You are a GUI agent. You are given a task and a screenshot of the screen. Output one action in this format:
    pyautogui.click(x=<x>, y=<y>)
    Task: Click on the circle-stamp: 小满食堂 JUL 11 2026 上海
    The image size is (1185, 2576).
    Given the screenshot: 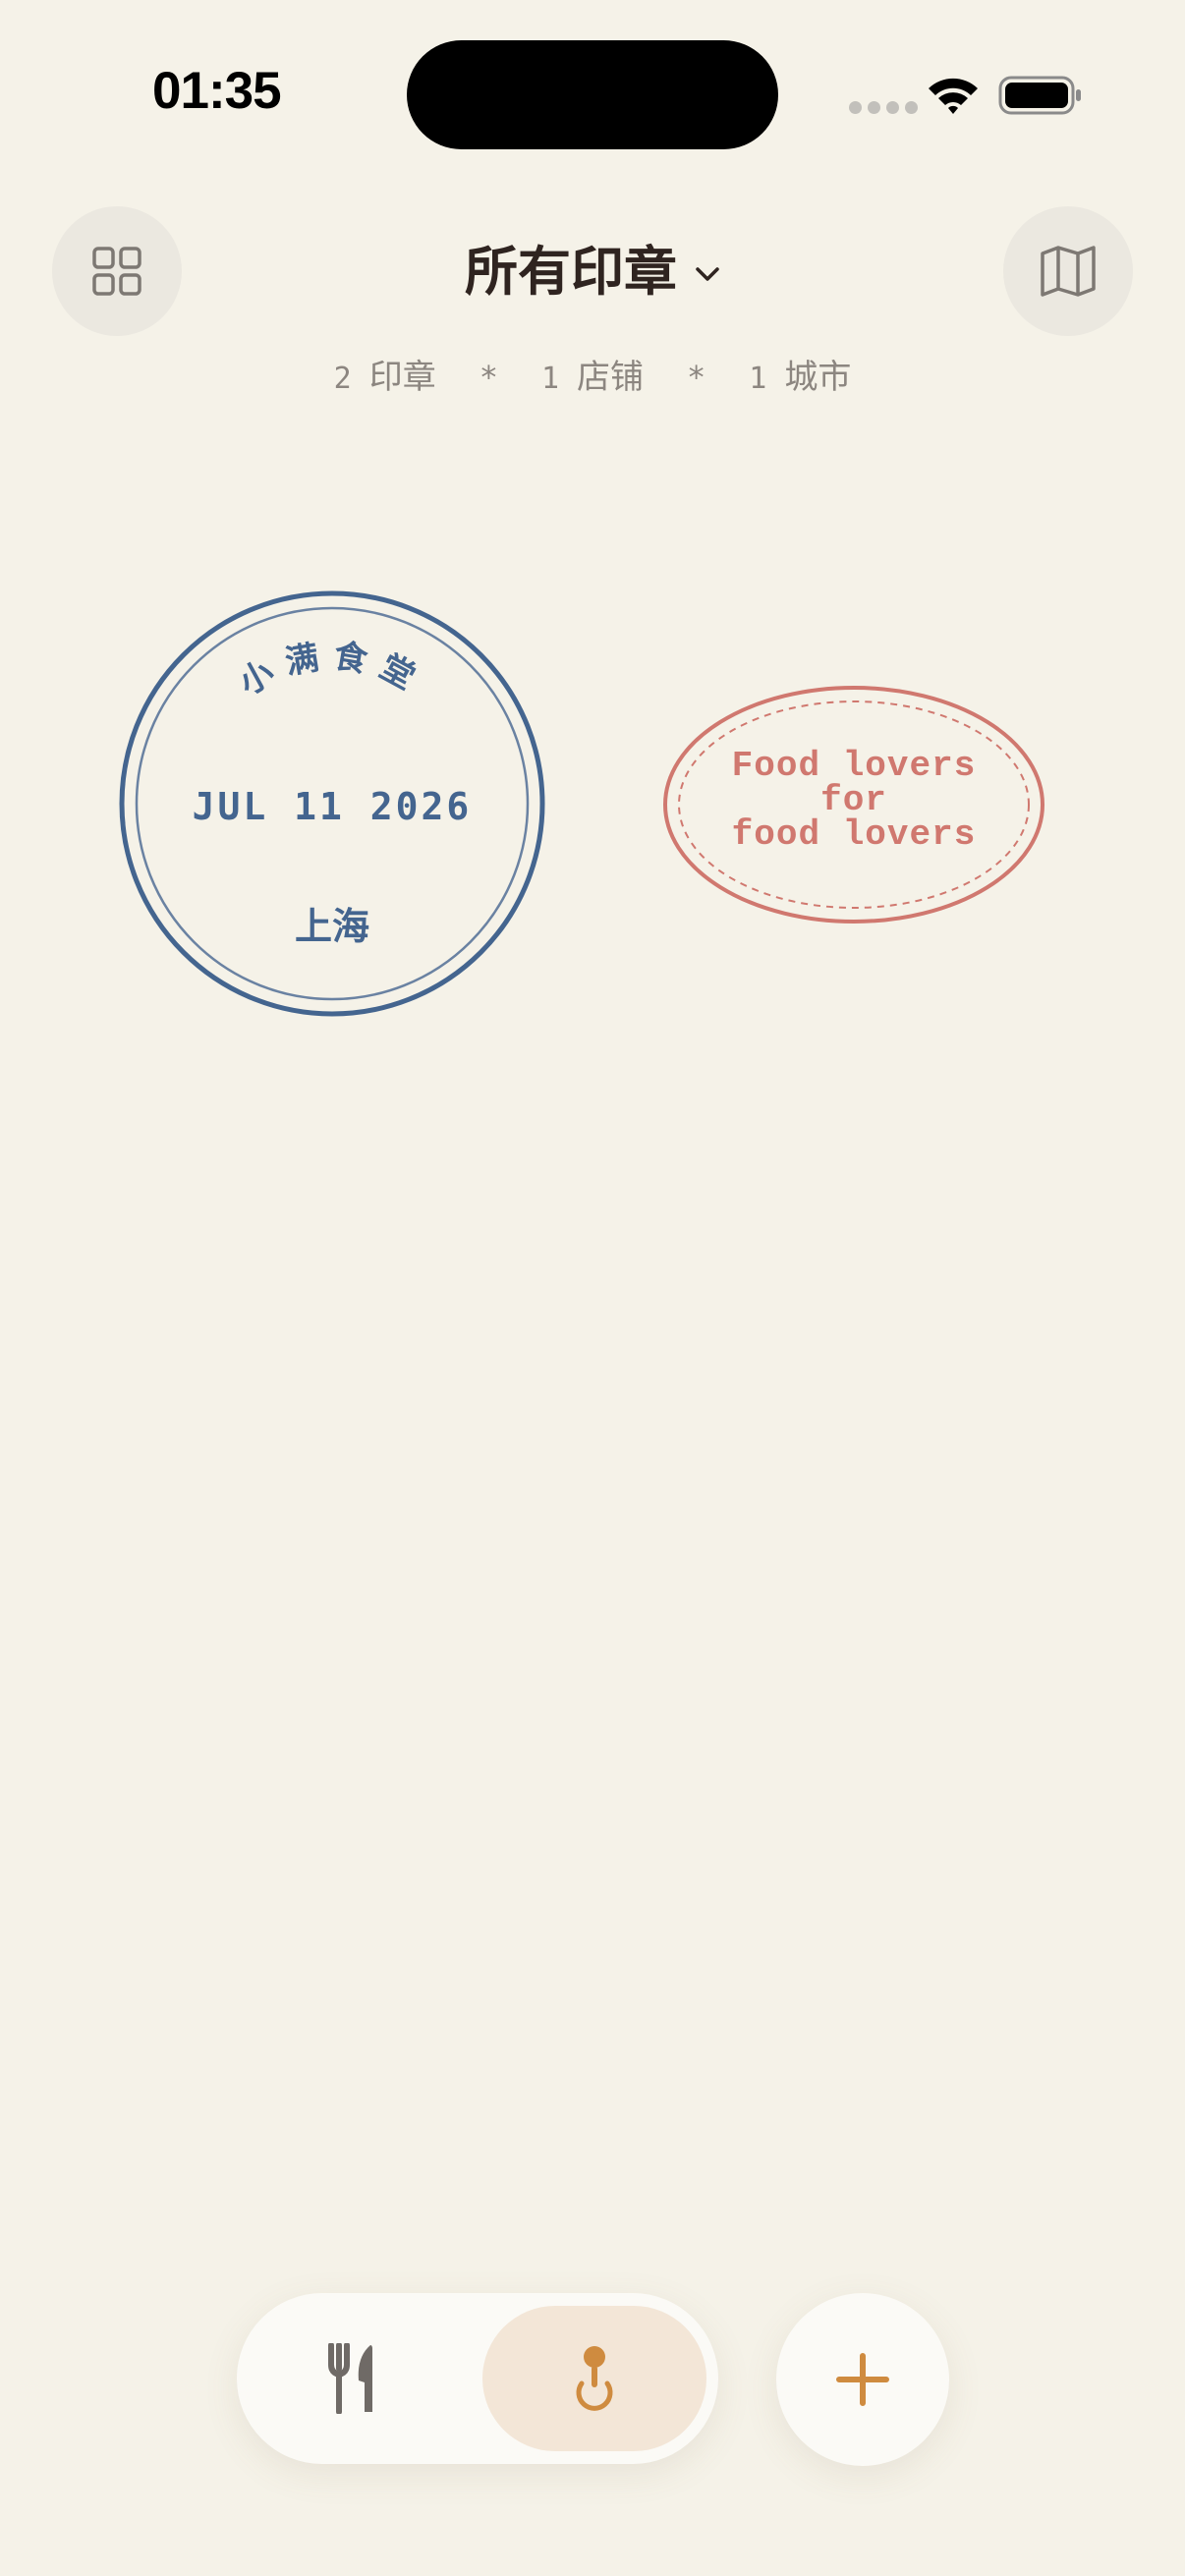 What is the action you would take?
    pyautogui.click(x=332, y=803)
    